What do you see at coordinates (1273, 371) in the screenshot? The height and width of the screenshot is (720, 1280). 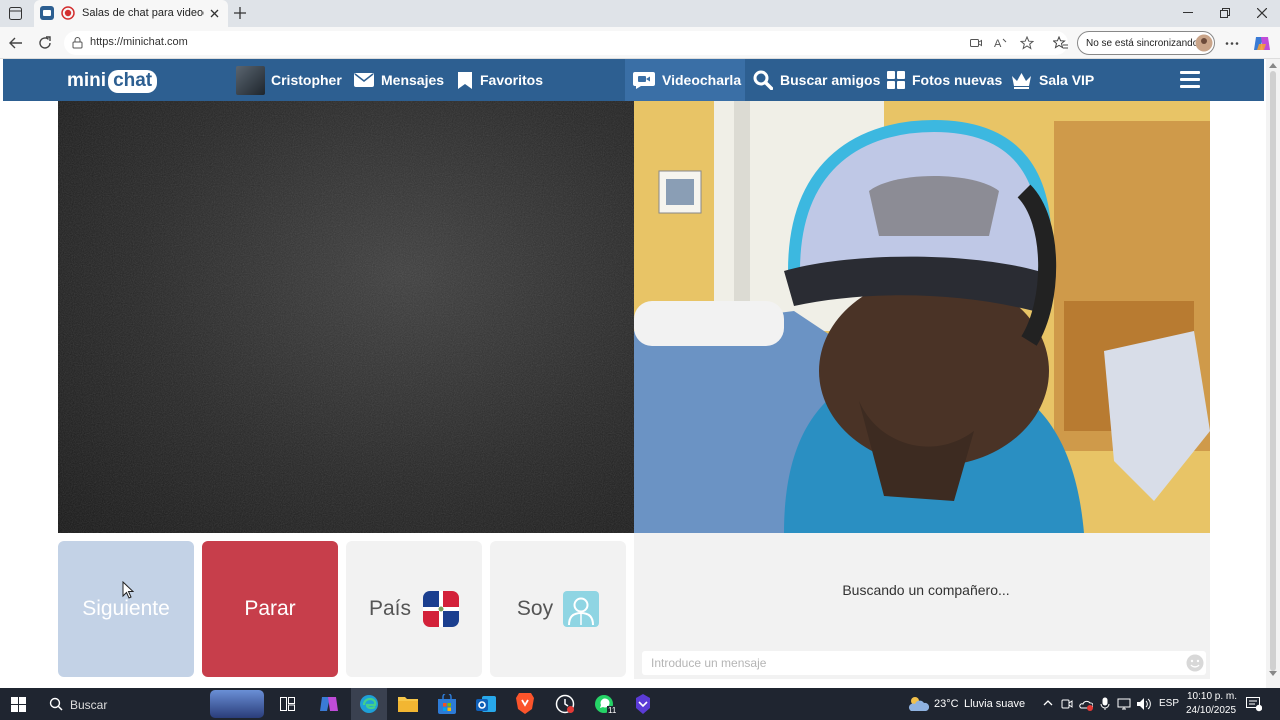 I see `scroll-thumb` at bounding box center [1273, 371].